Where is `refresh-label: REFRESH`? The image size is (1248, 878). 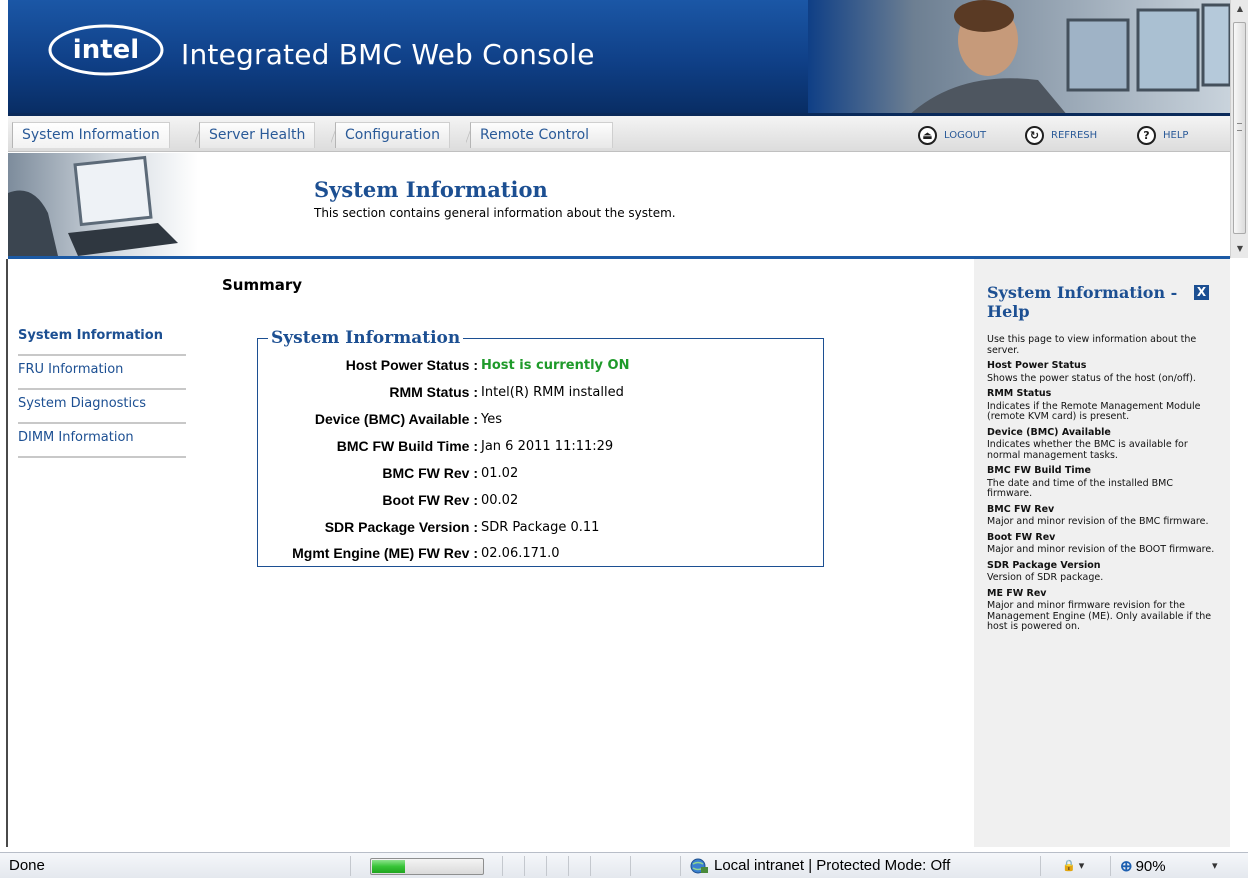
refresh-label: REFRESH is located at coordinates (1074, 135).